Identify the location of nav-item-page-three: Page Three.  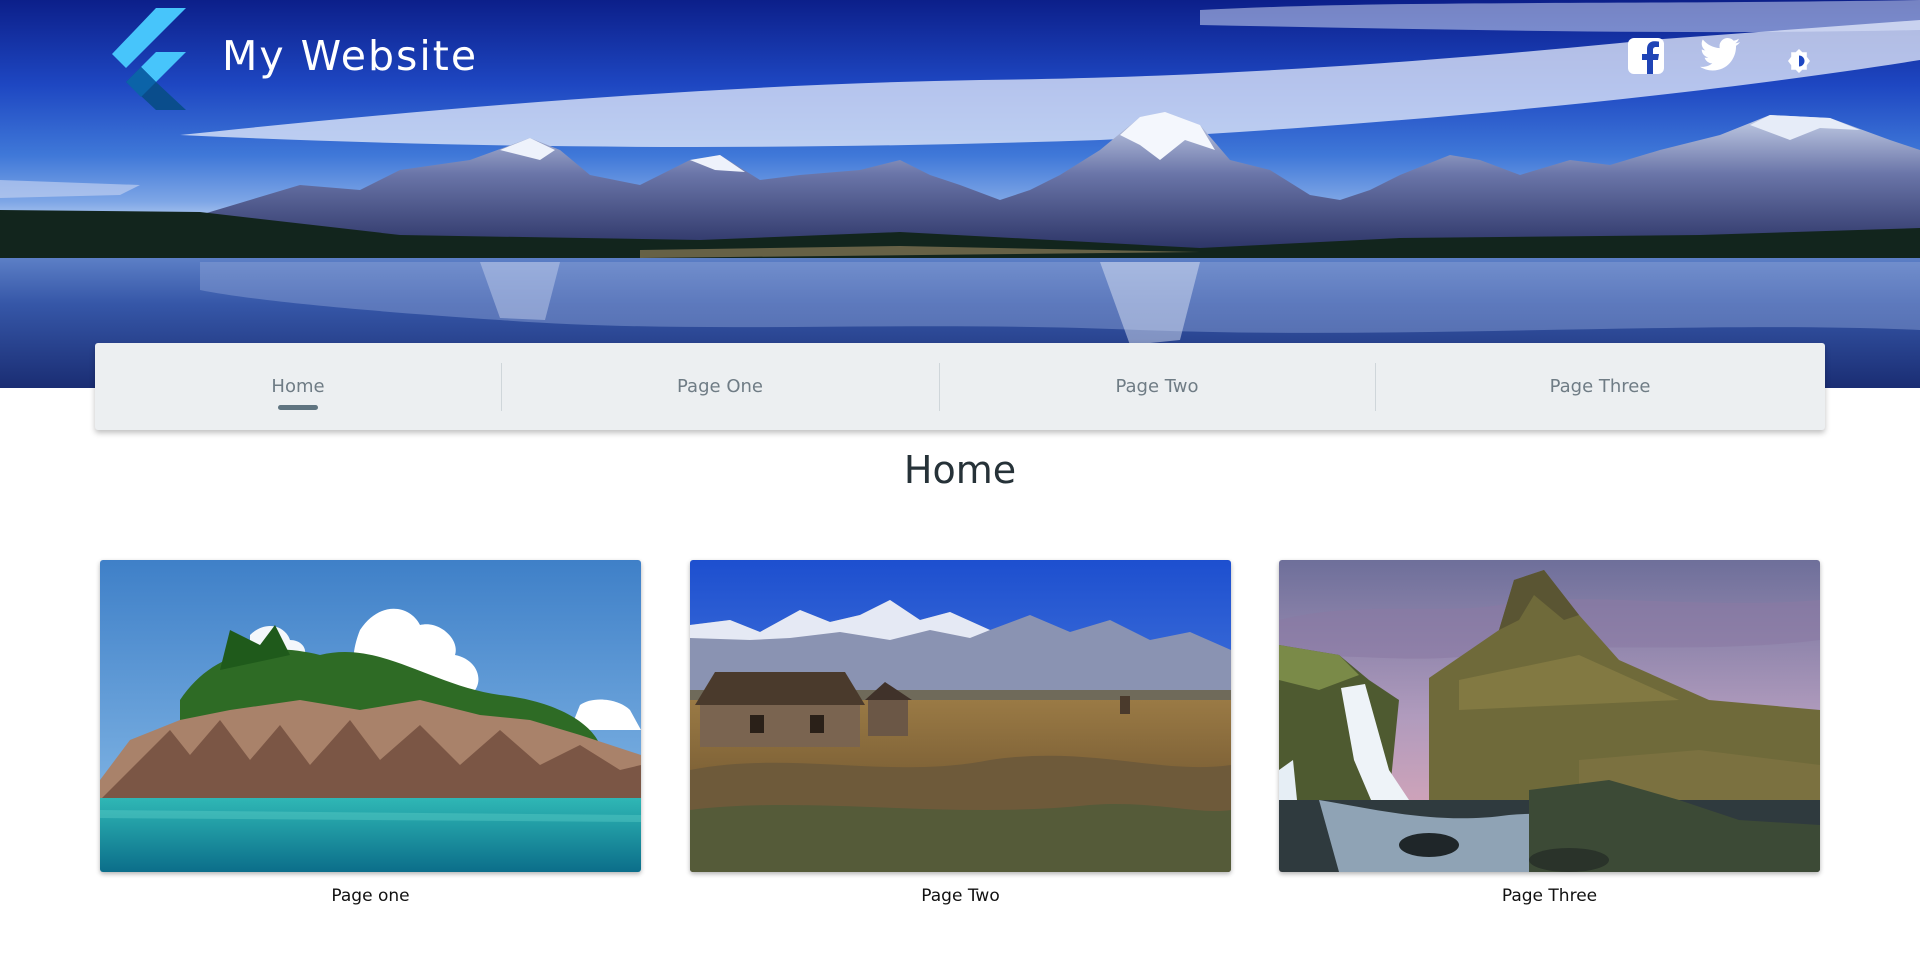
(1600, 386).